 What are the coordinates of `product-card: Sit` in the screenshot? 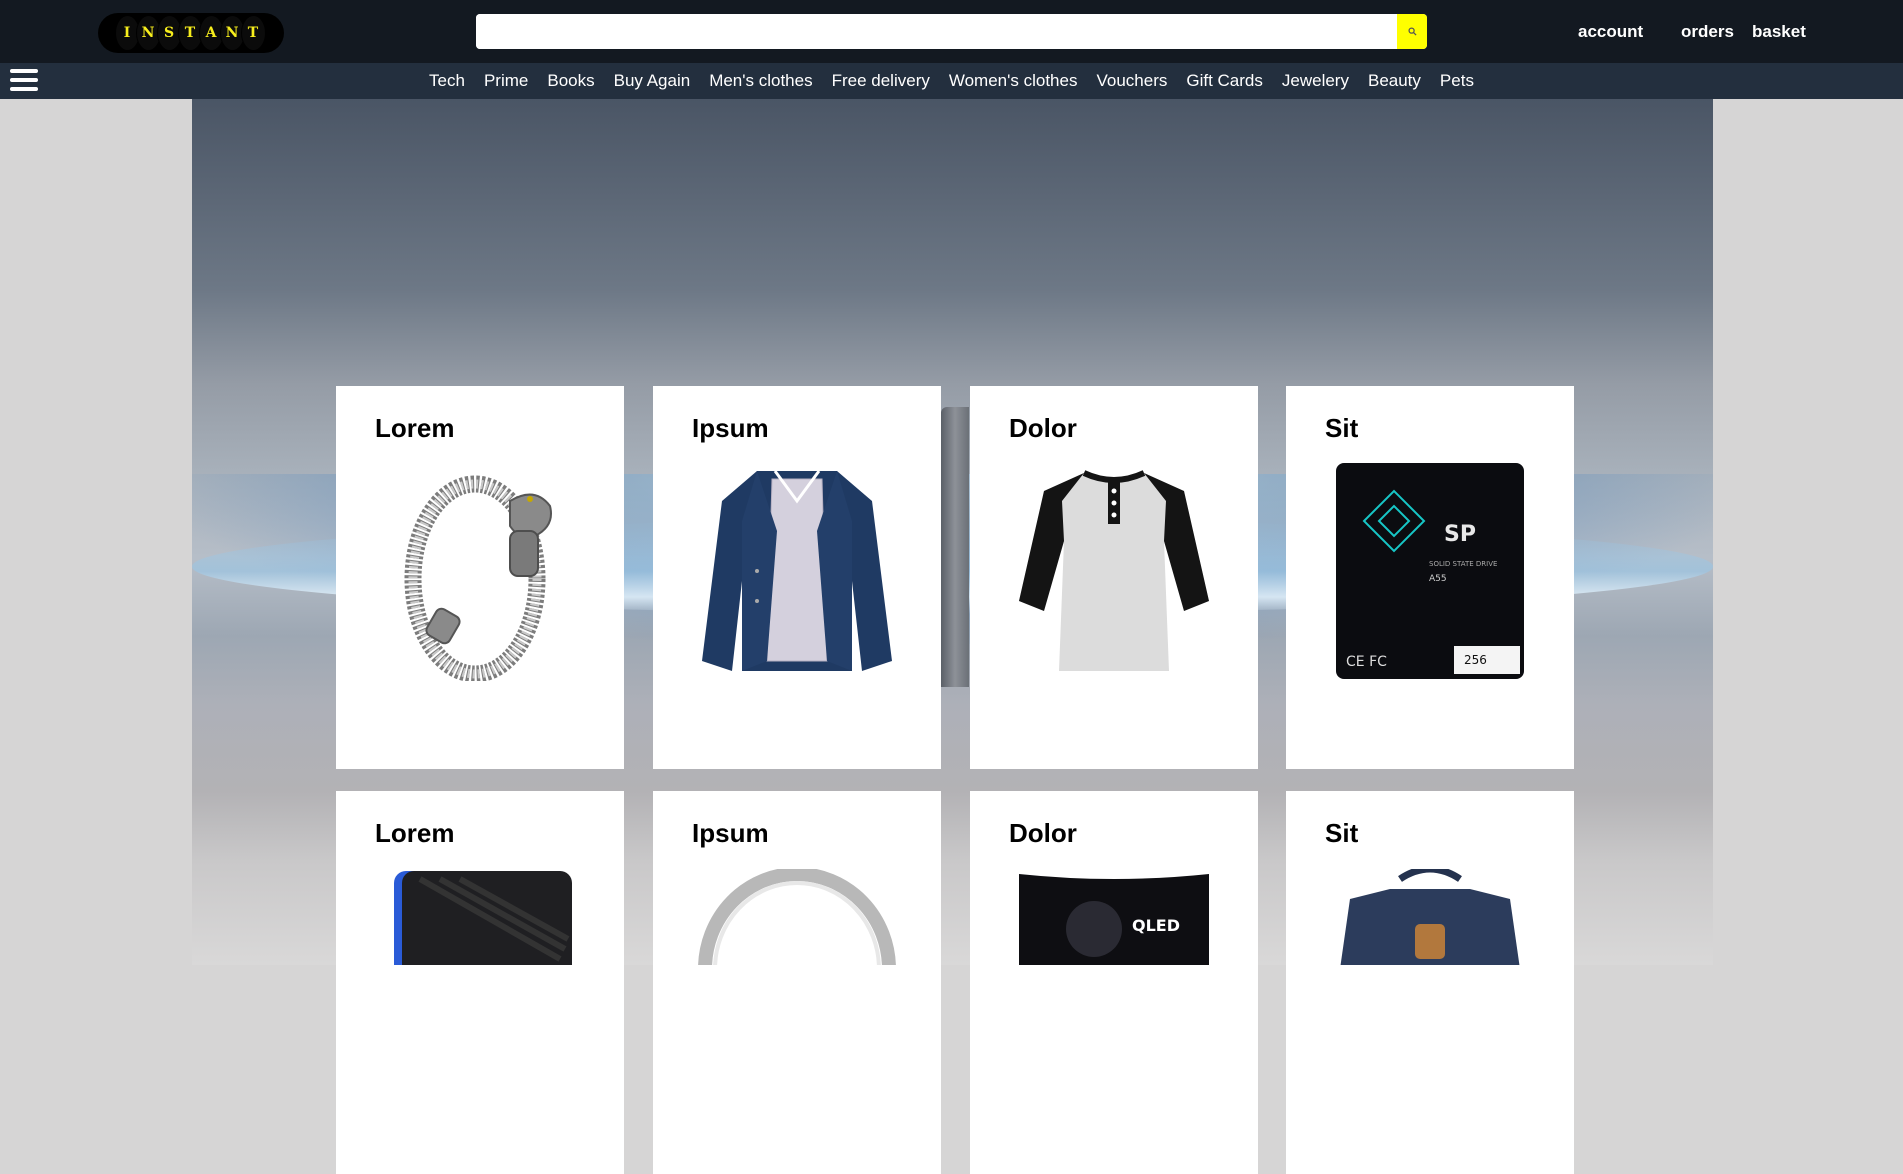 It's located at (1430, 982).